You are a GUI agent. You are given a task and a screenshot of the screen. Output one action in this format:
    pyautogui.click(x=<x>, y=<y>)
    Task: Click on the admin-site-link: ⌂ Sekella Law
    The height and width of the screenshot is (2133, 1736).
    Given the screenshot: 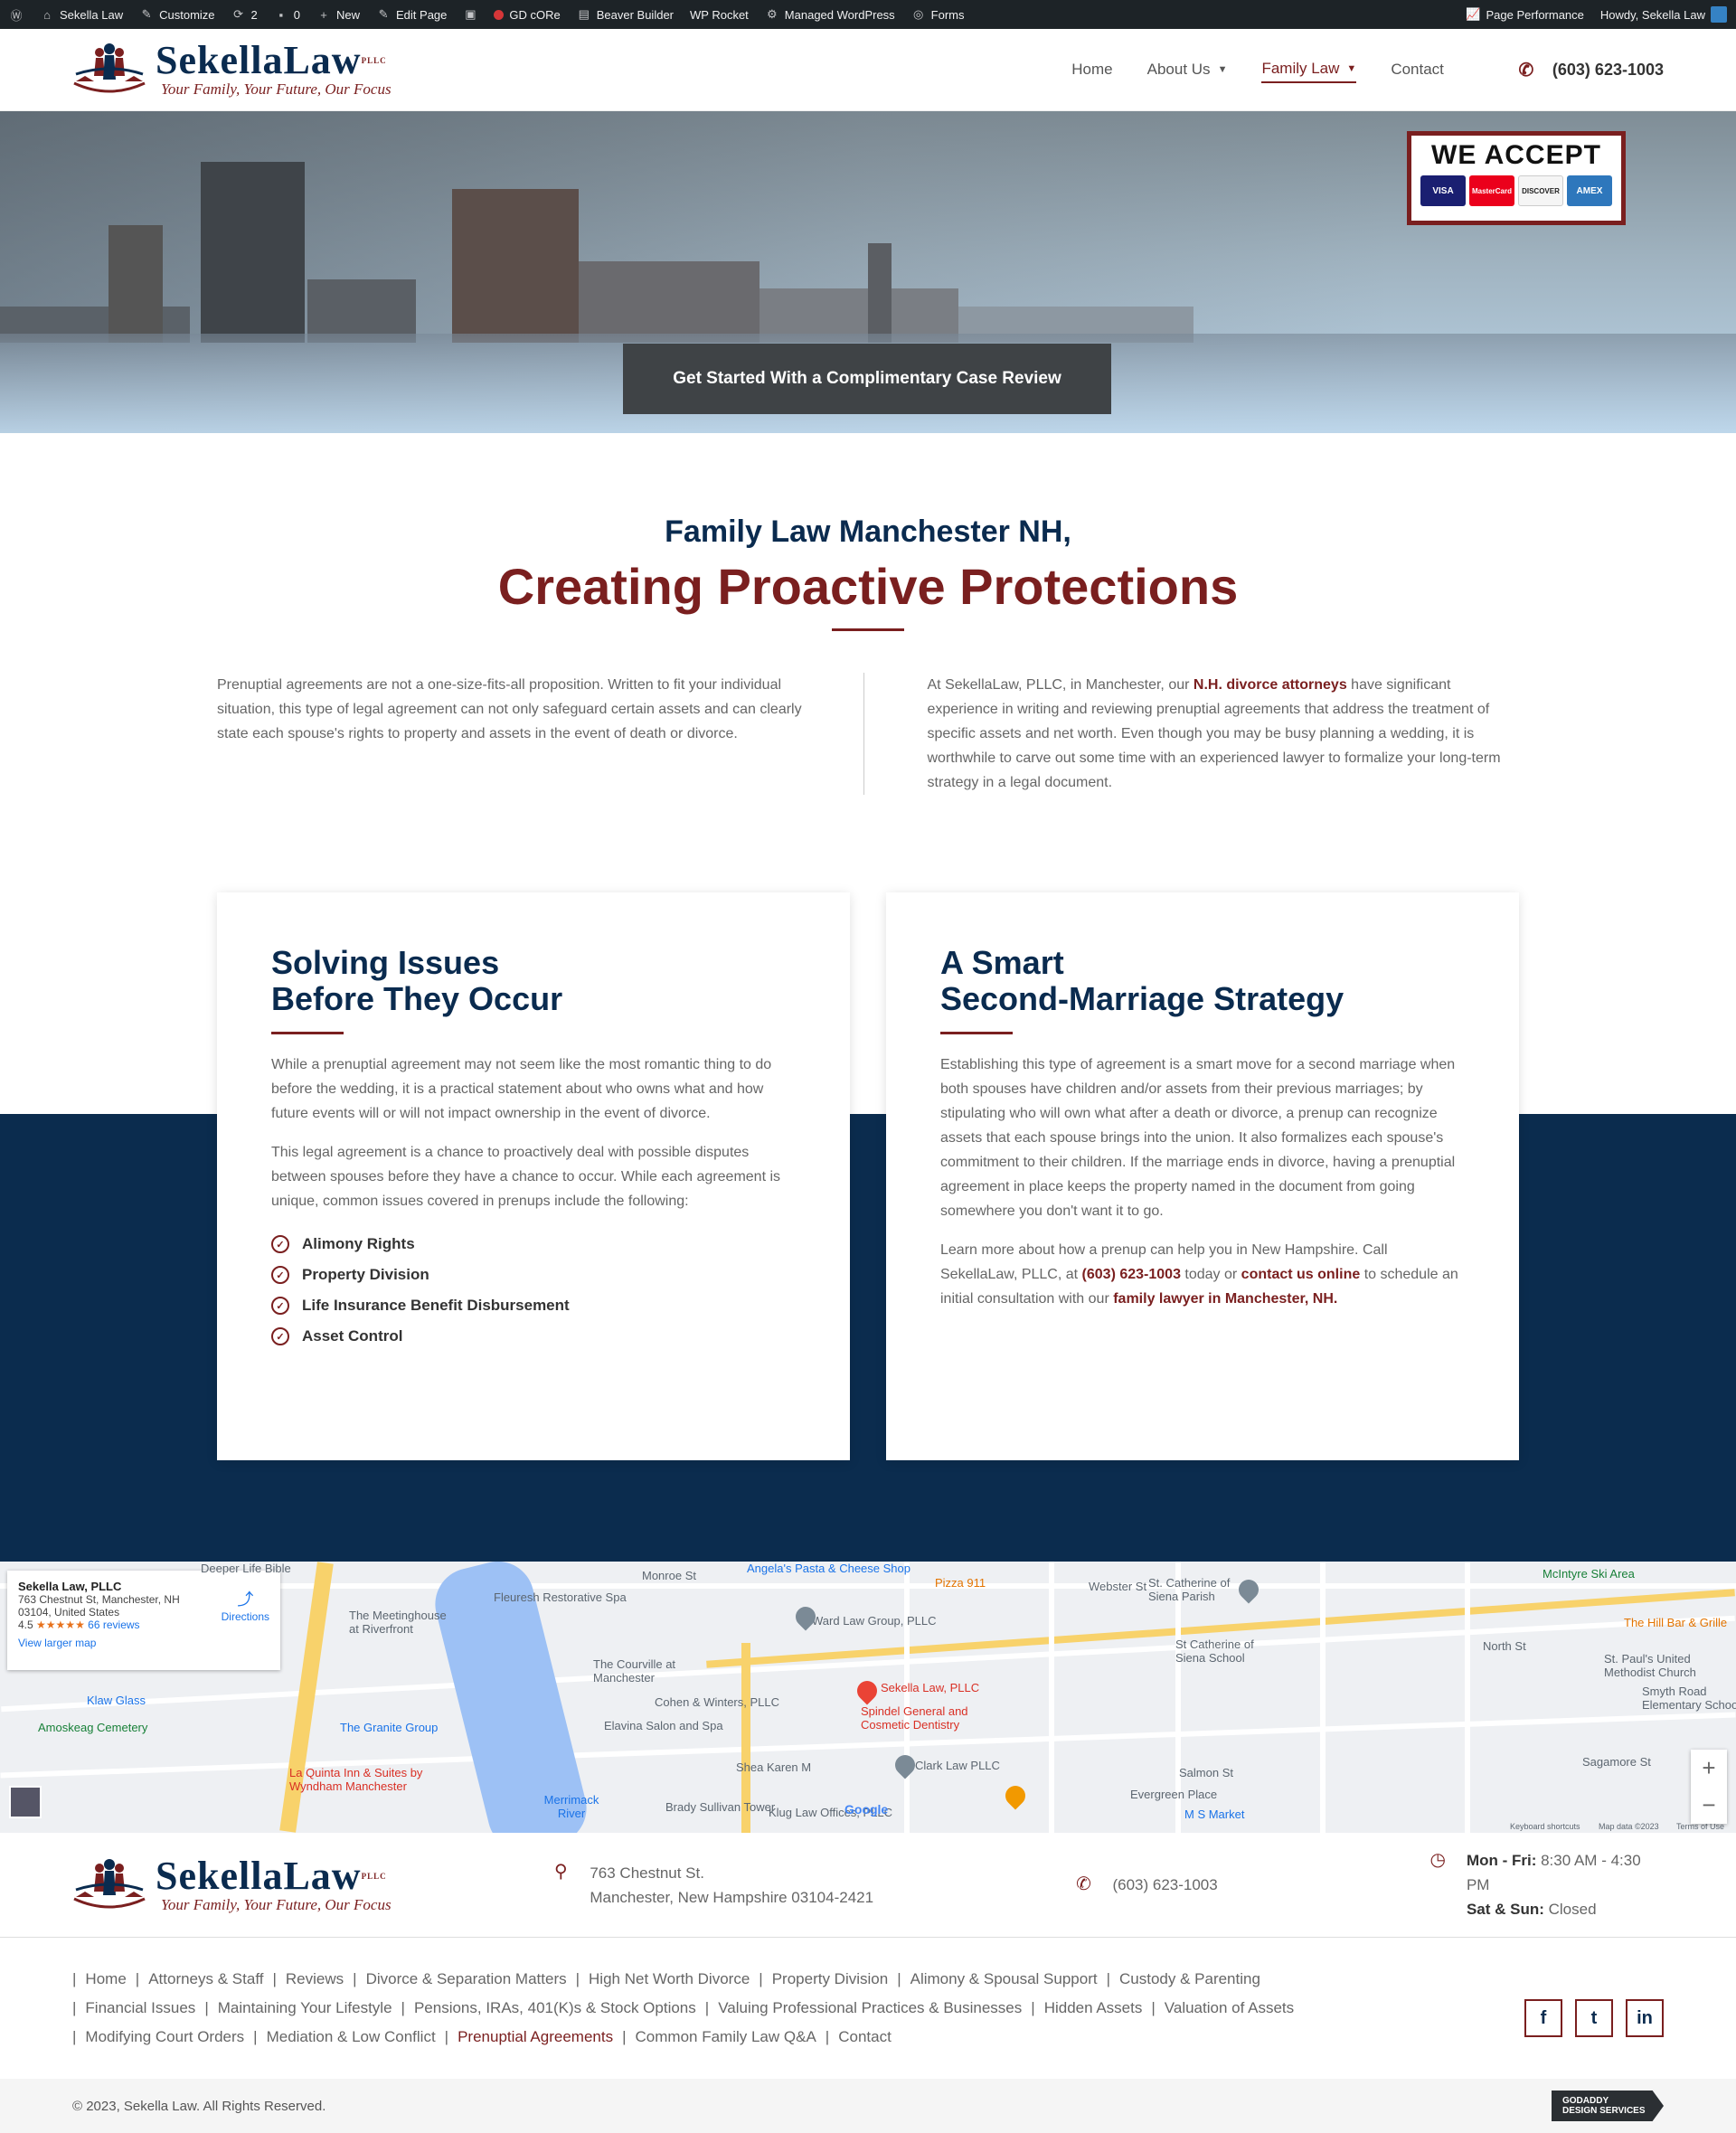 What is the action you would take?
    pyautogui.click(x=82, y=14)
    